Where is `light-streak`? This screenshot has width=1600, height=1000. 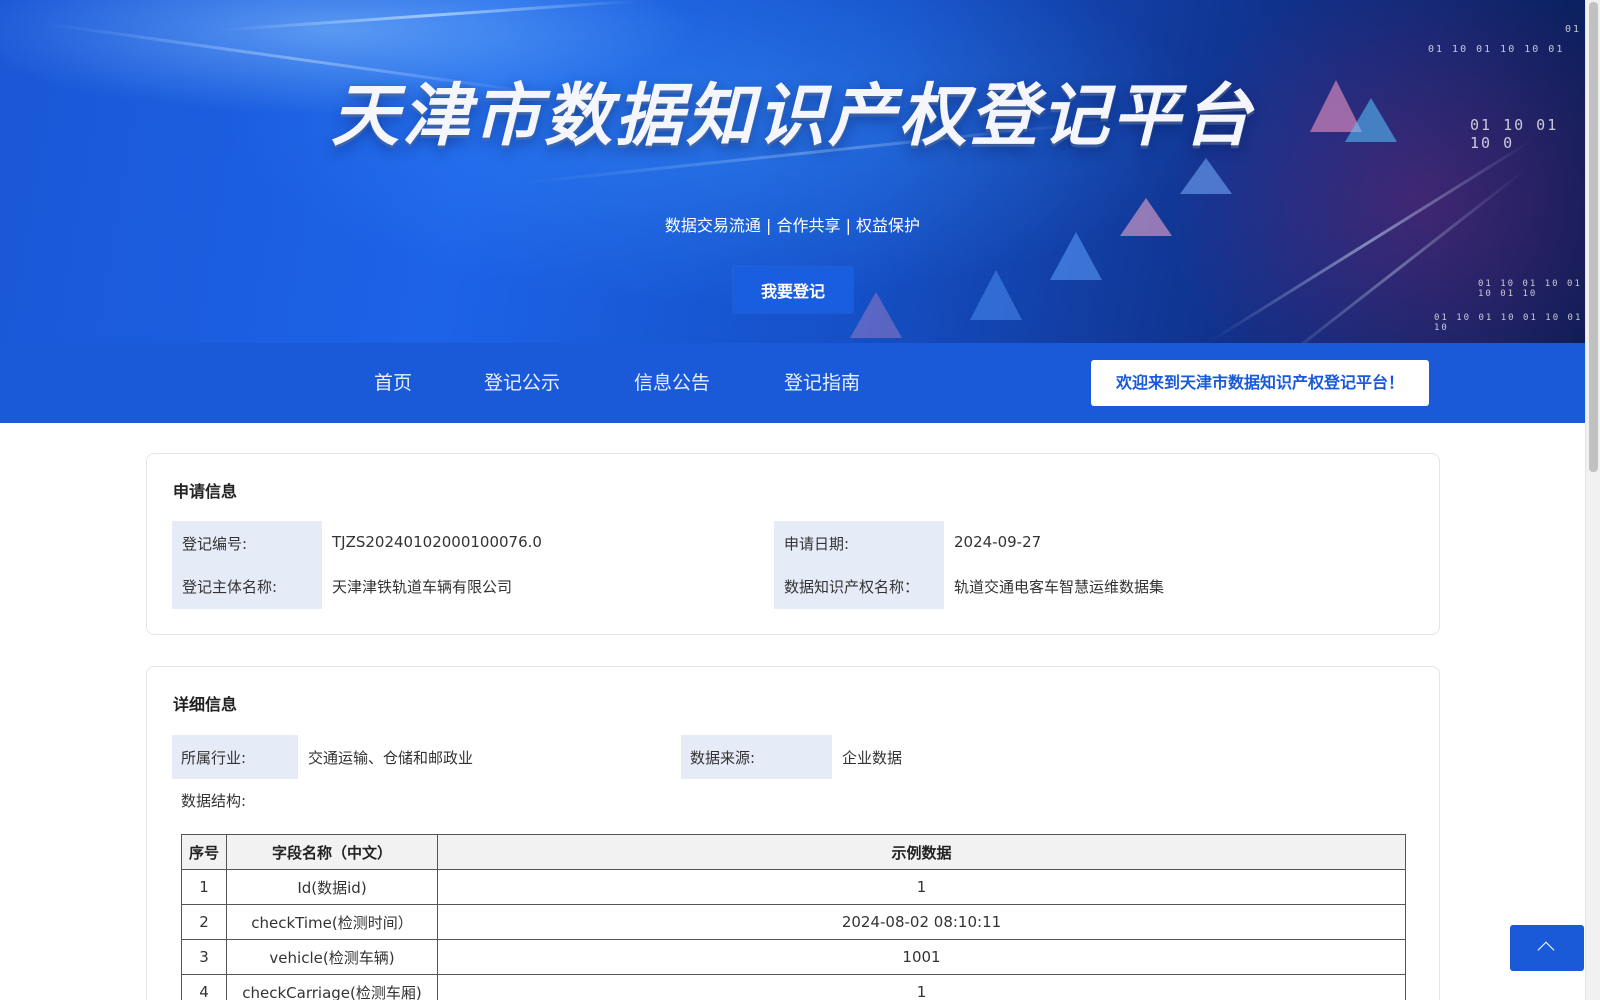 light-streak is located at coordinates (430, 16).